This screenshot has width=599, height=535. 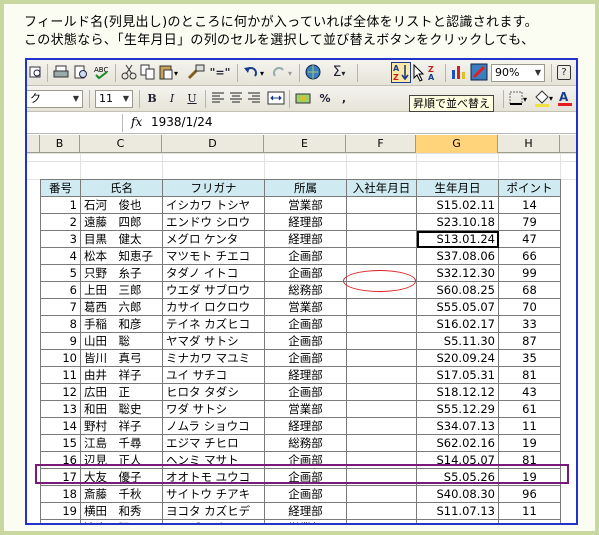 I want to click on chart-wizard-icon, so click(x=459, y=72).